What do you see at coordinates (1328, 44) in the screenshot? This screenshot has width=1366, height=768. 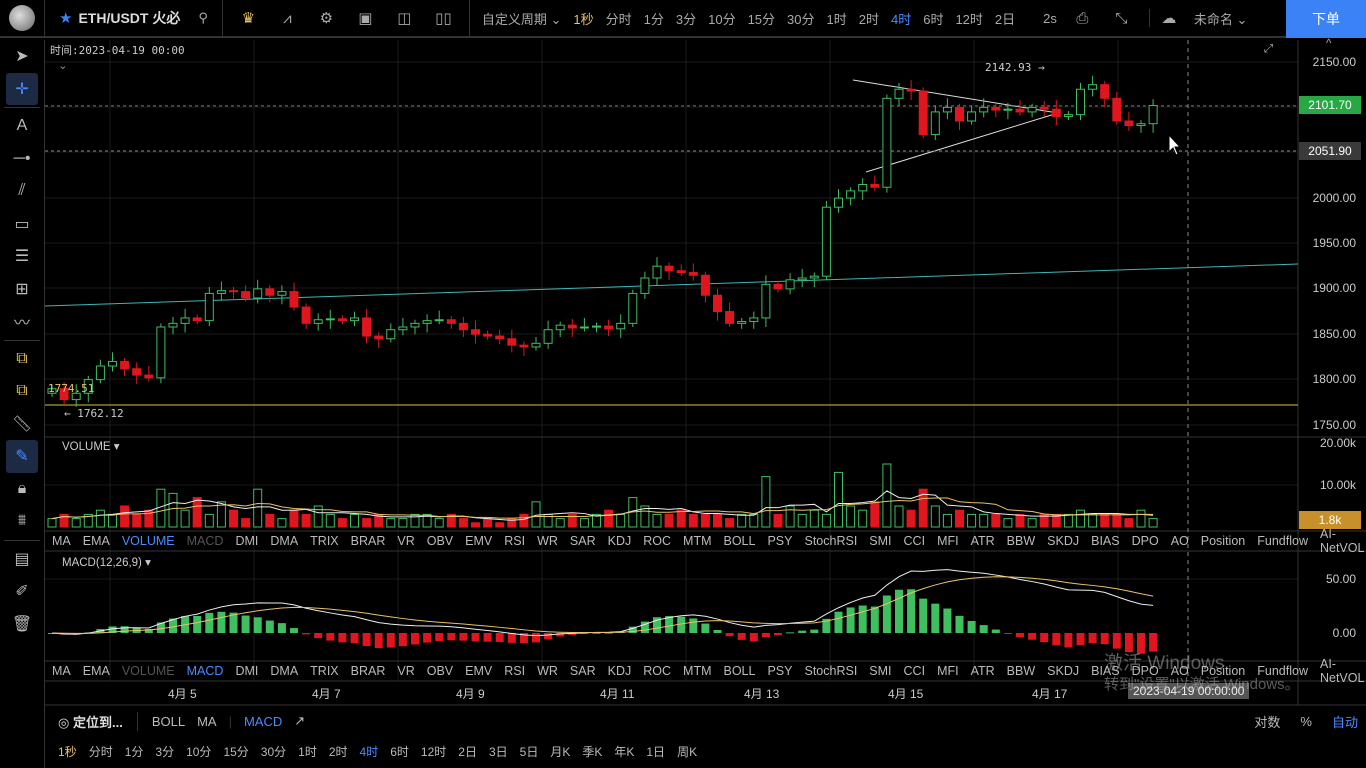 I see `axis-scroll-up-icon: ^` at bounding box center [1328, 44].